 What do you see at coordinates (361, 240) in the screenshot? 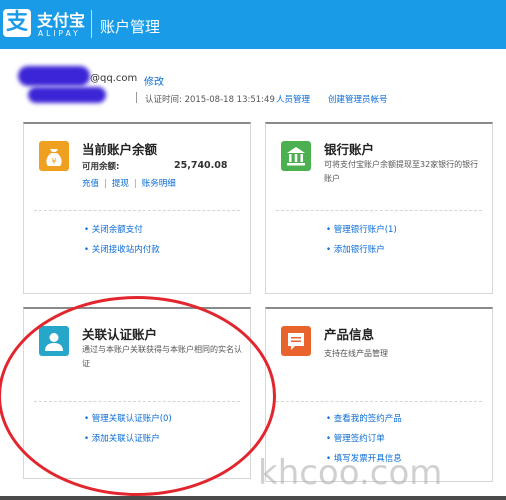
I see `bank-links: 管理银行账户(1) 添加银行账户` at bounding box center [361, 240].